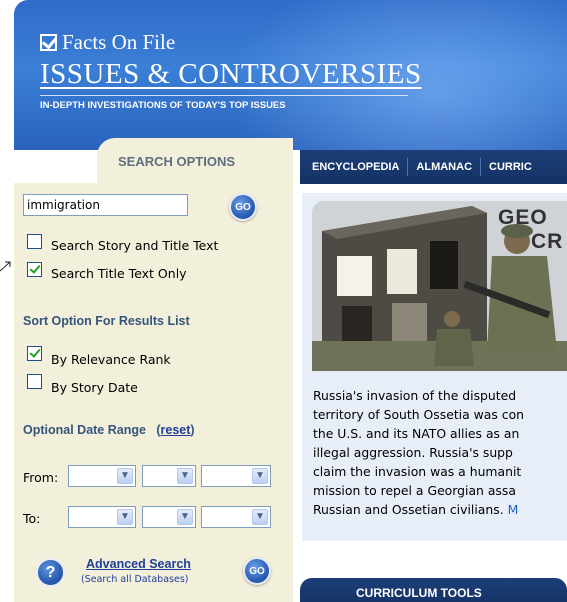  What do you see at coordinates (102, 517) in the screenshot?
I see `to-month-select: ▼` at bounding box center [102, 517].